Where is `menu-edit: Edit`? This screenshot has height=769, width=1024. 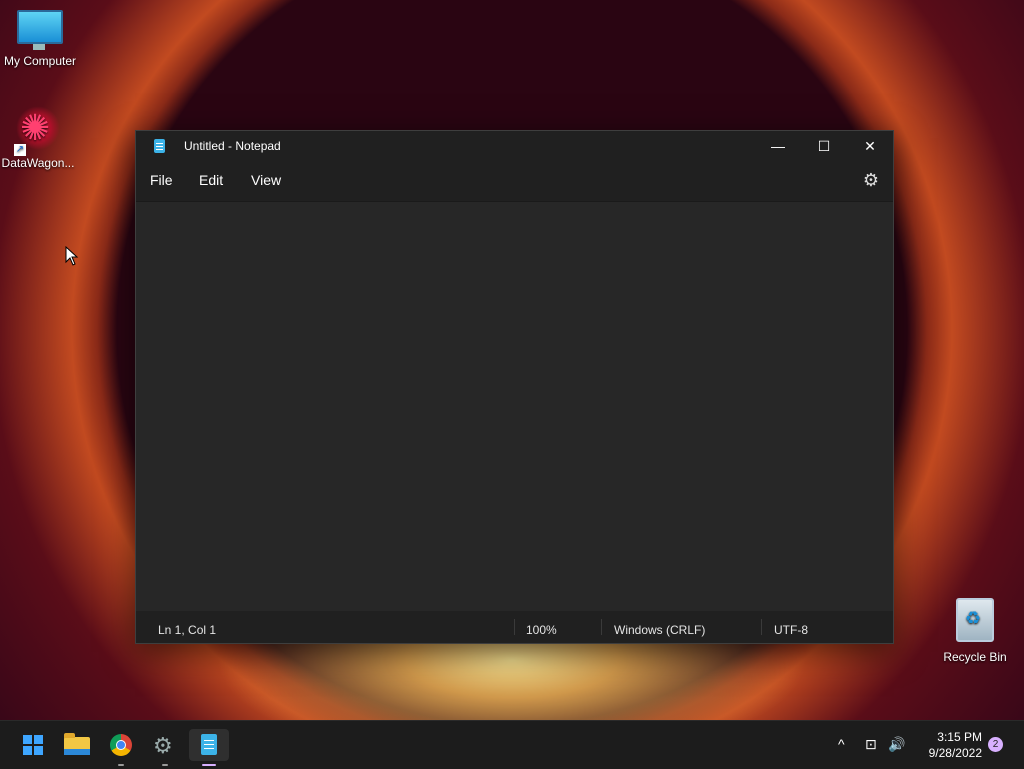
menu-edit: Edit is located at coordinates (211, 180).